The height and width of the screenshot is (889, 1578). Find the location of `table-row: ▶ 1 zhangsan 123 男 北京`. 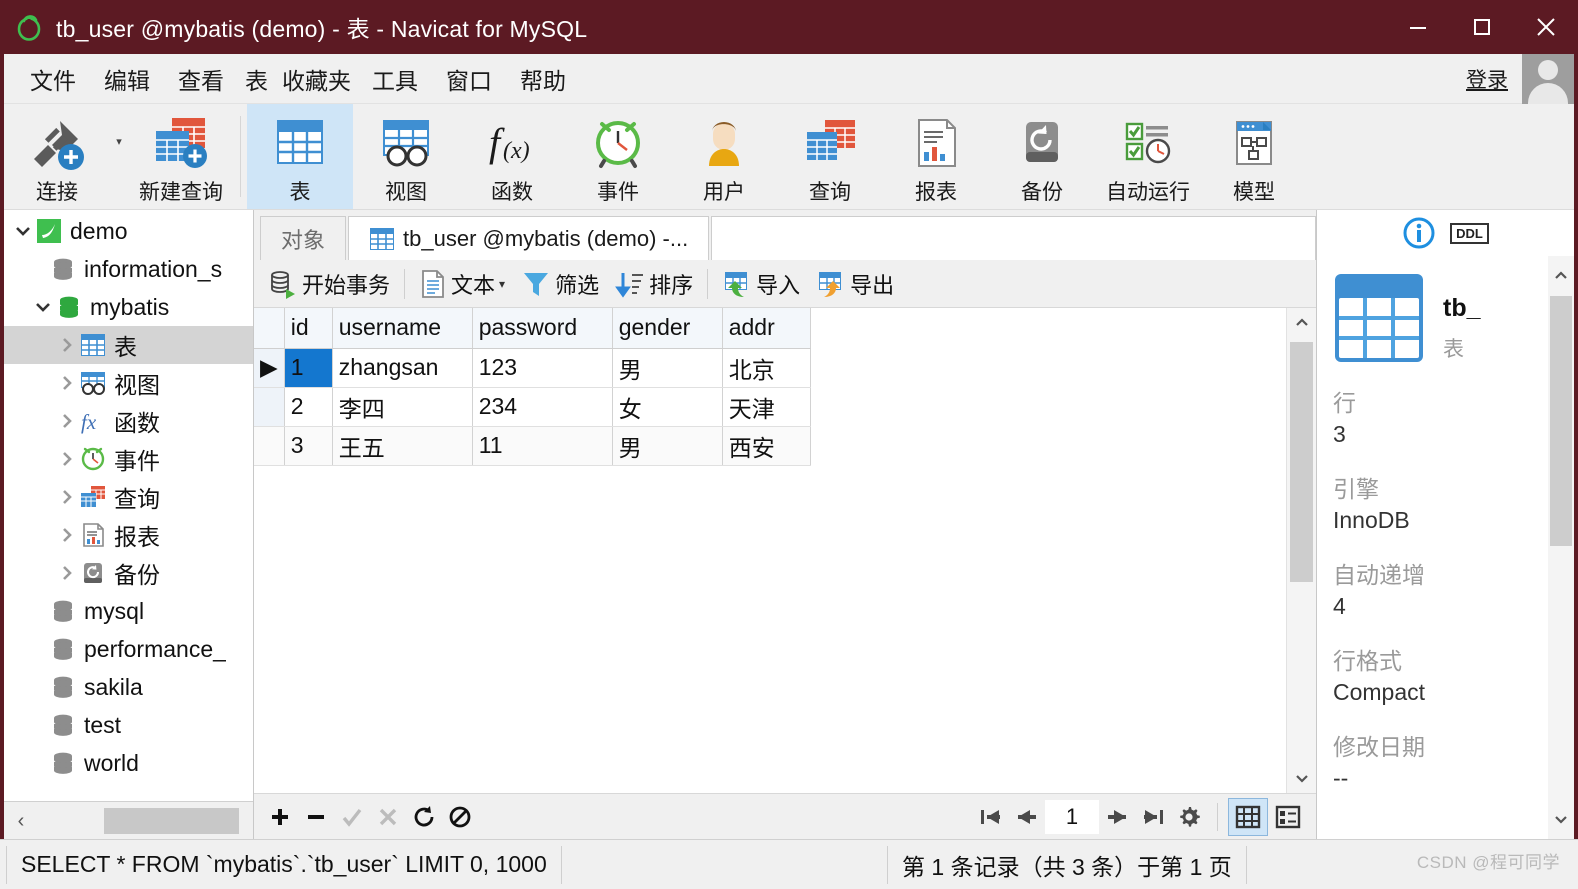

table-row: ▶ 1 zhangsan 123 男 北京 is located at coordinates (532, 368).